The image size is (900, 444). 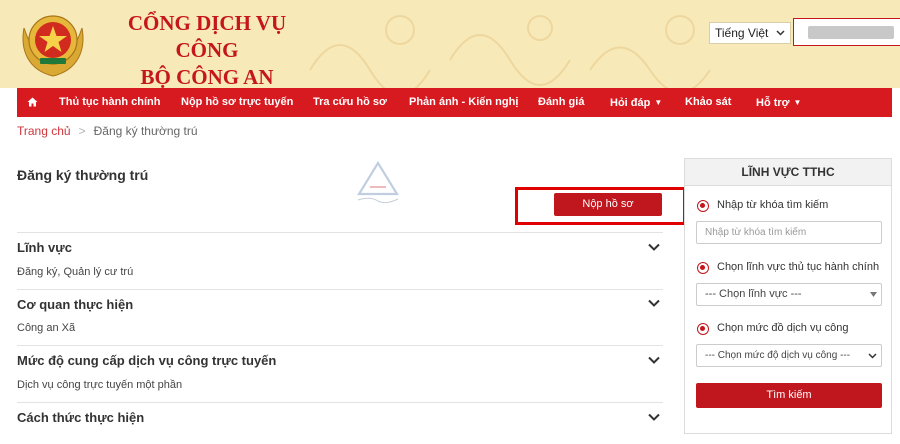 I want to click on nav-item-label: Nộp hồ sơ trực tuyến, so click(x=237, y=102).